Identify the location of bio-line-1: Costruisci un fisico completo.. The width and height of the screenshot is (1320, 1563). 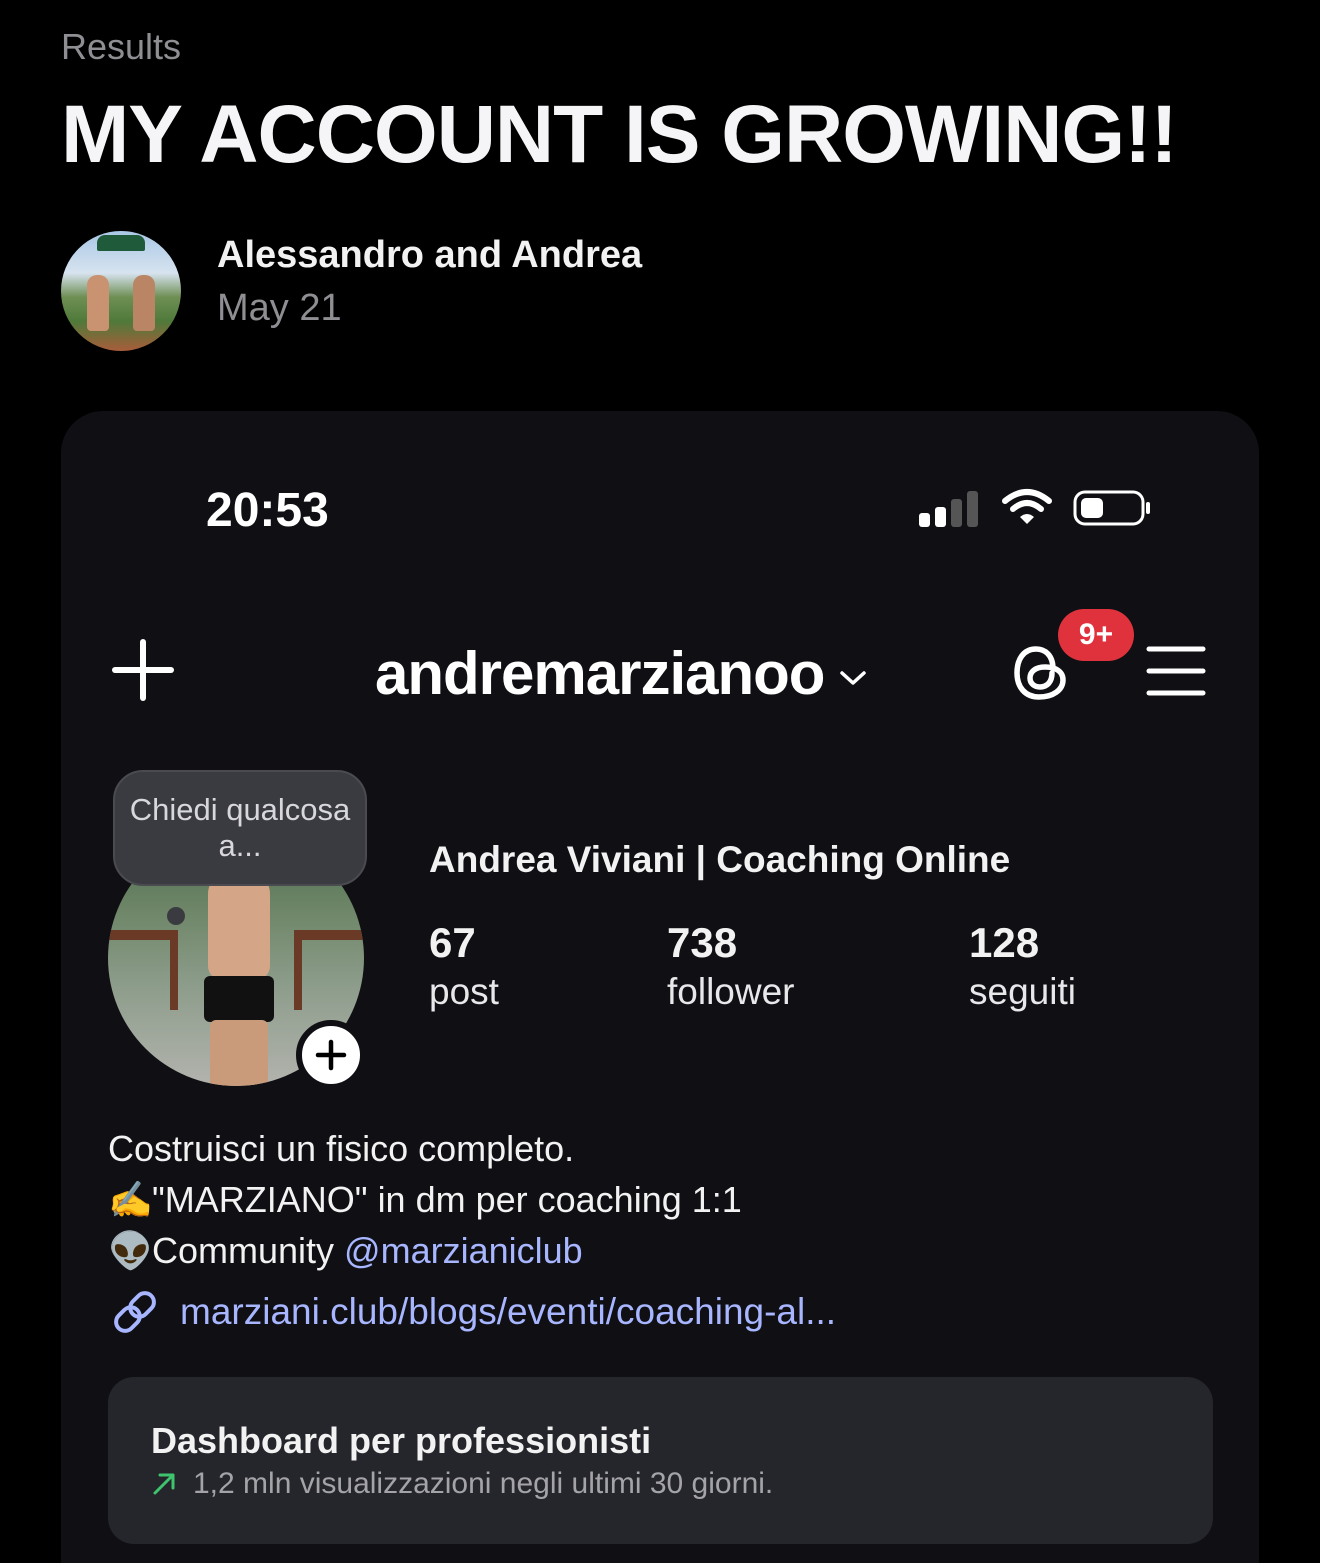
(341, 1148).